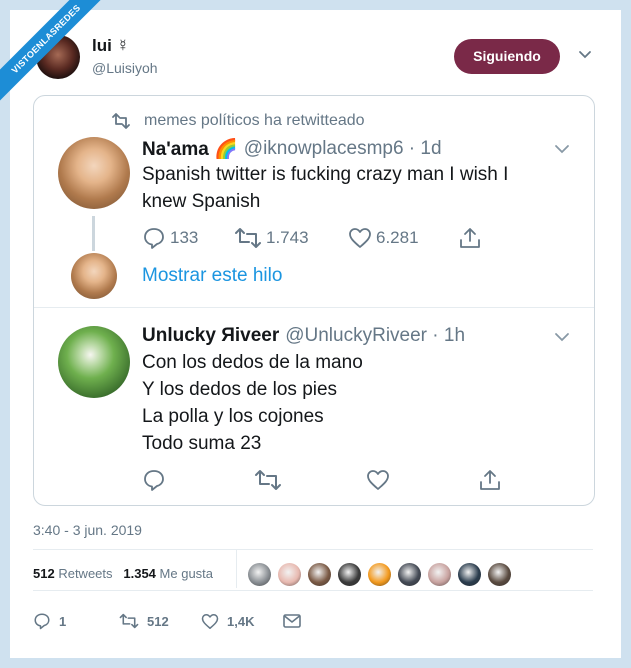 This screenshot has width=631, height=668. Describe the element at coordinates (254, 120) in the screenshot. I see `retweet-context-label: memes políticos ha retwitteado` at that location.